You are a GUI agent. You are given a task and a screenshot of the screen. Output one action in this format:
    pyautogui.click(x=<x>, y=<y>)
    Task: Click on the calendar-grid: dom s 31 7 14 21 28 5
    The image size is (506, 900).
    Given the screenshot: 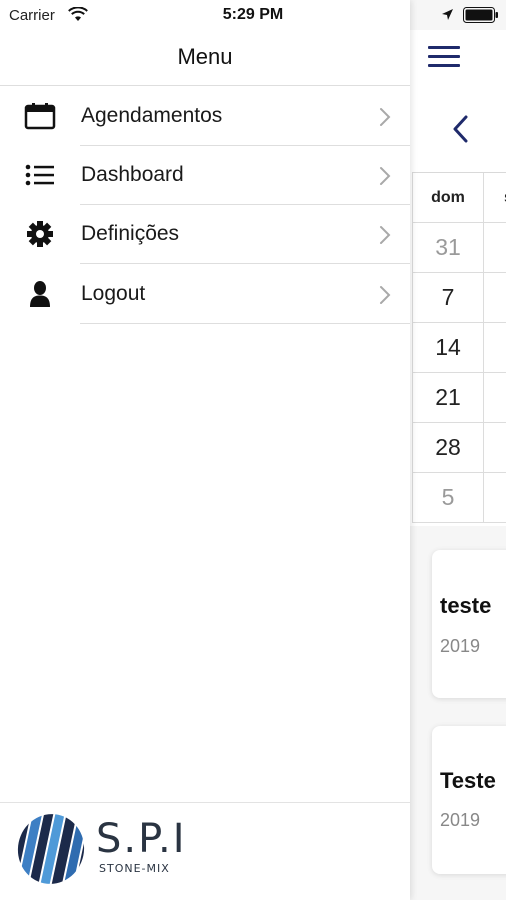 What is the action you would take?
    pyautogui.click(x=459, y=347)
    